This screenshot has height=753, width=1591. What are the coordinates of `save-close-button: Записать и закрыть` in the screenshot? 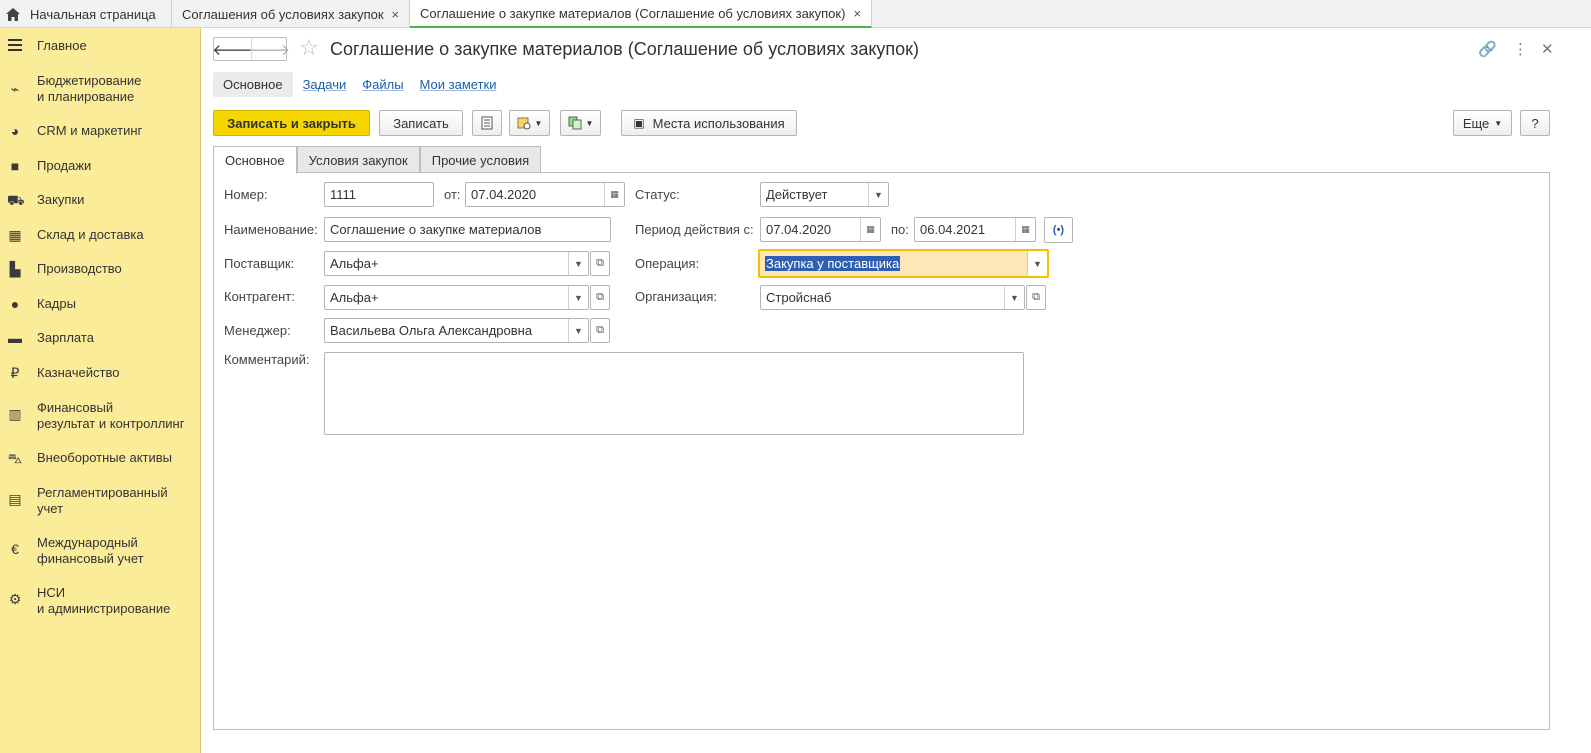 It's located at (291, 123).